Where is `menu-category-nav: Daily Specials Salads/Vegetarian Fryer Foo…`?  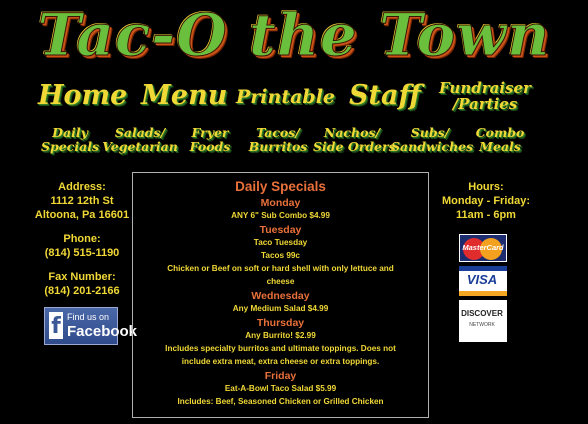 menu-category-nav: Daily Specials Salads/Vegetarian Fryer Foo… is located at coordinates (294, 143).